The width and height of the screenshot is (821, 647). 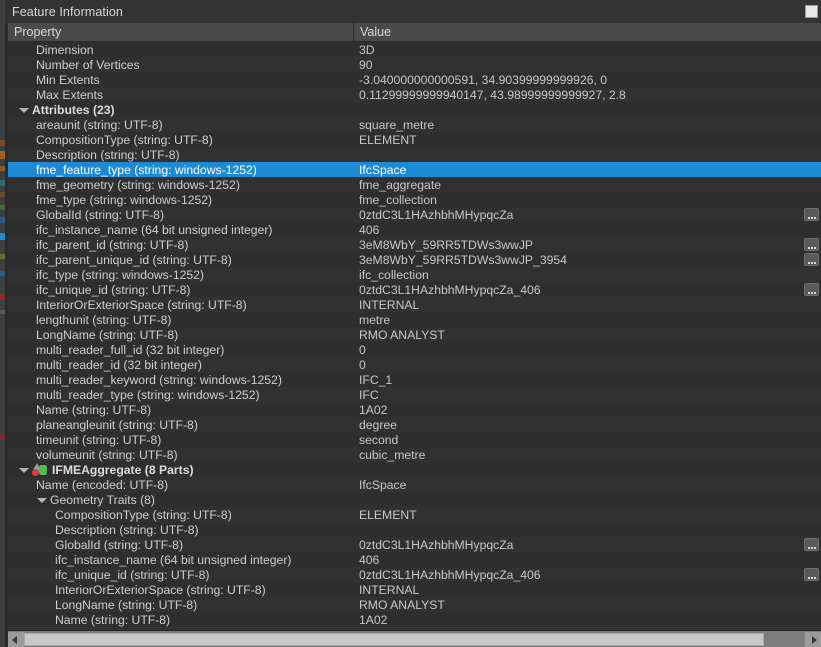 I want to click on table-row: volumeunit (string: UTF-8) cubic_metre, so click(x=414, y=454).